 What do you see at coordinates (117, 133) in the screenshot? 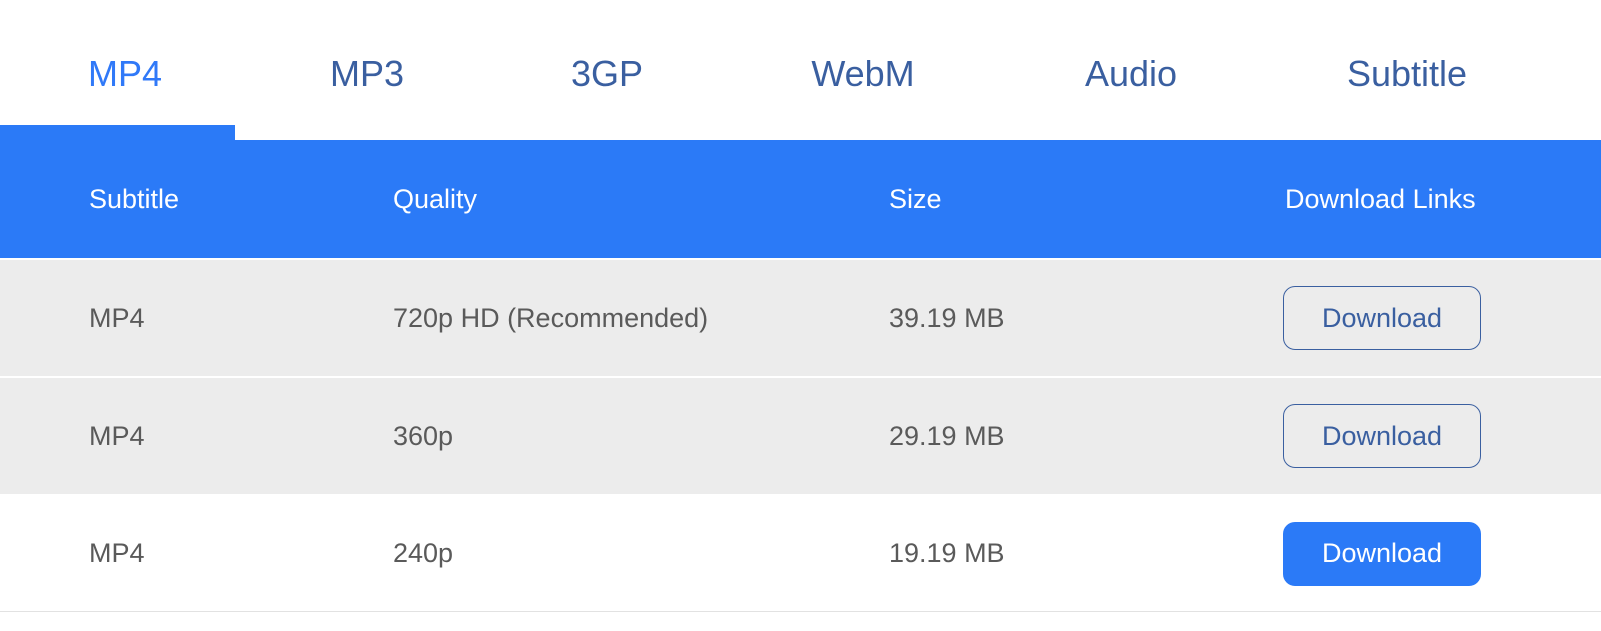
I see `active-tab-indicator` at bounding box center [117, 133].